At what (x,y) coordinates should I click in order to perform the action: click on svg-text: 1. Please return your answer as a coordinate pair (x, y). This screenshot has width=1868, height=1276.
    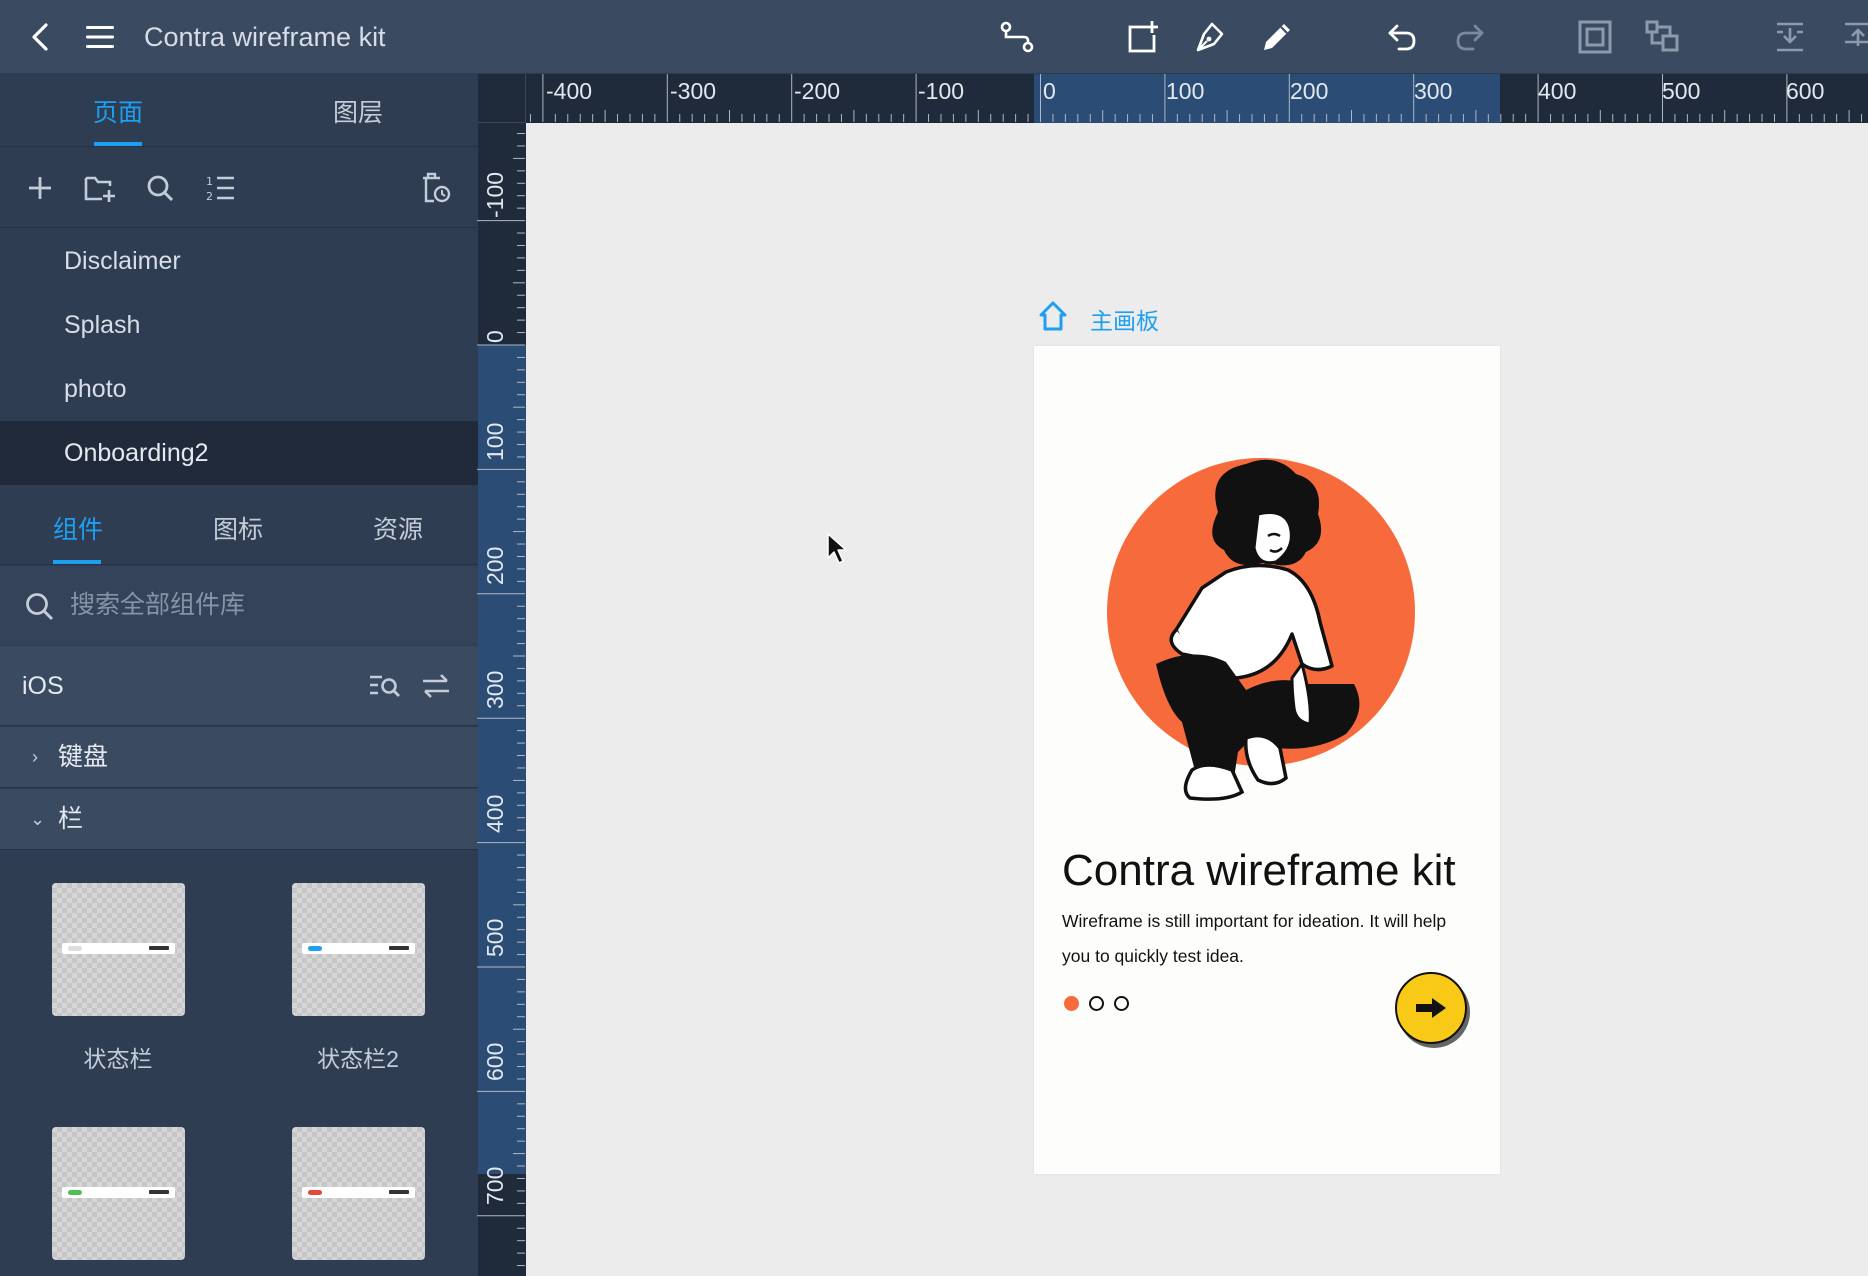
    Looking at the image, I should click on (209, 181).